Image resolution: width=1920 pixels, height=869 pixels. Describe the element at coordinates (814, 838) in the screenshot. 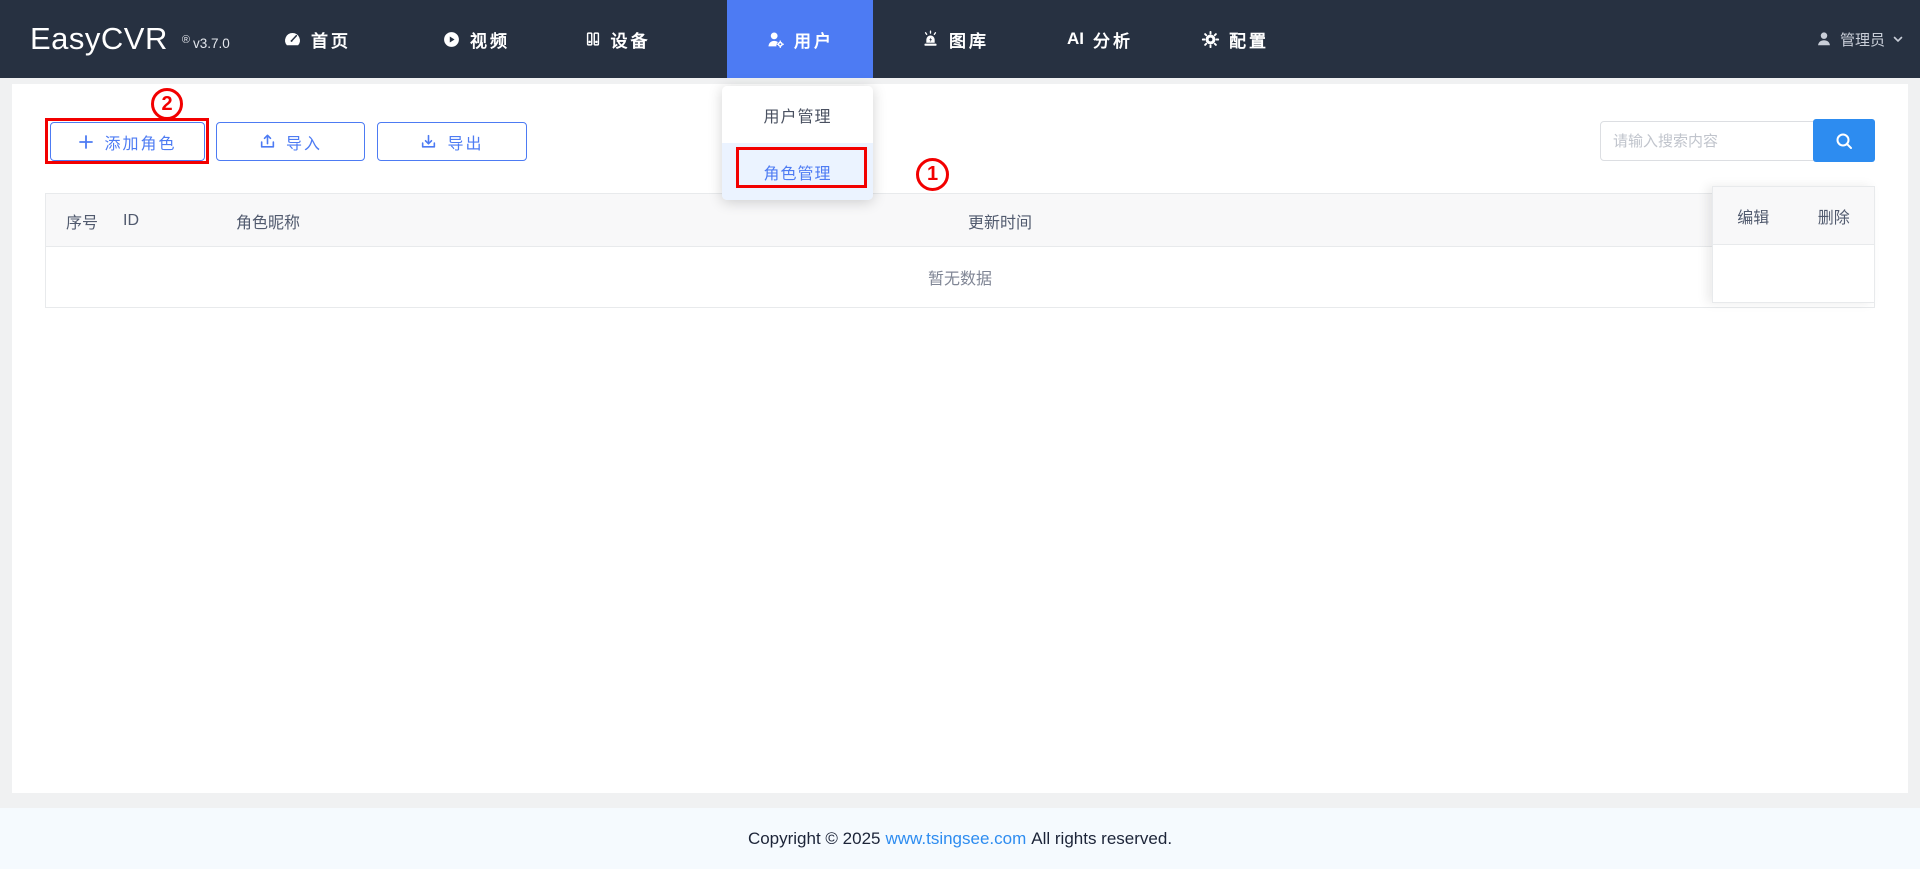

I see `copyright-prefix: Copyright © 2025` at that location.